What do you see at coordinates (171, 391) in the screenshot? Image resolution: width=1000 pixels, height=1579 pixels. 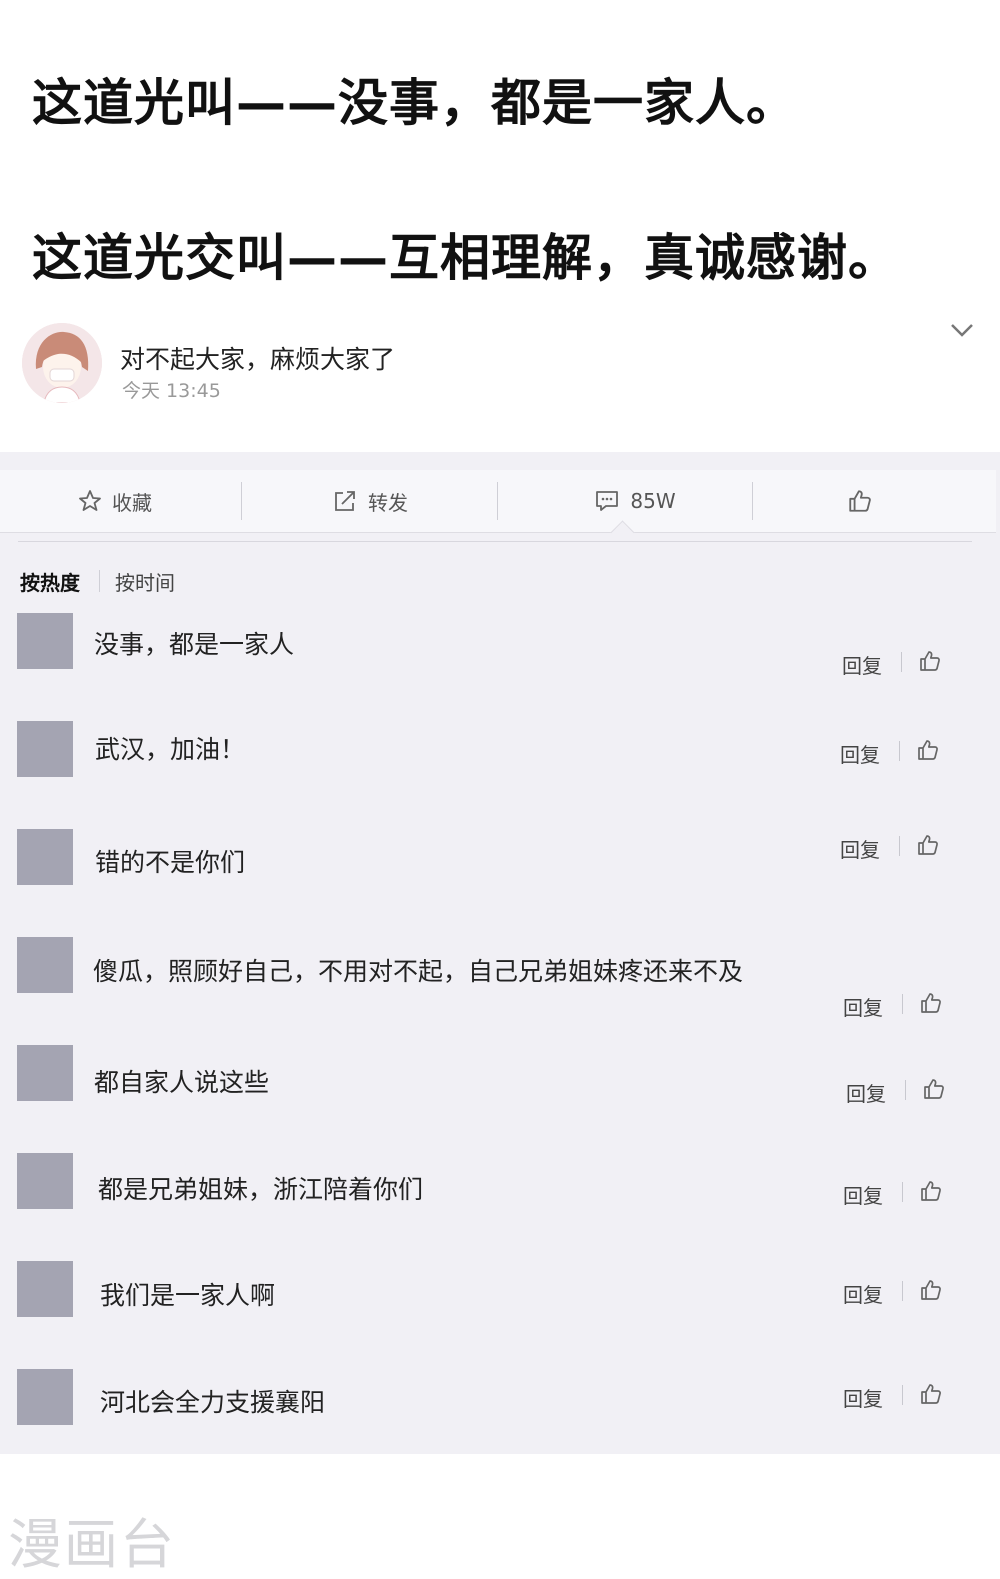 I see `post-timestamp: 今天 13:45` at bounding box center [171, 391].